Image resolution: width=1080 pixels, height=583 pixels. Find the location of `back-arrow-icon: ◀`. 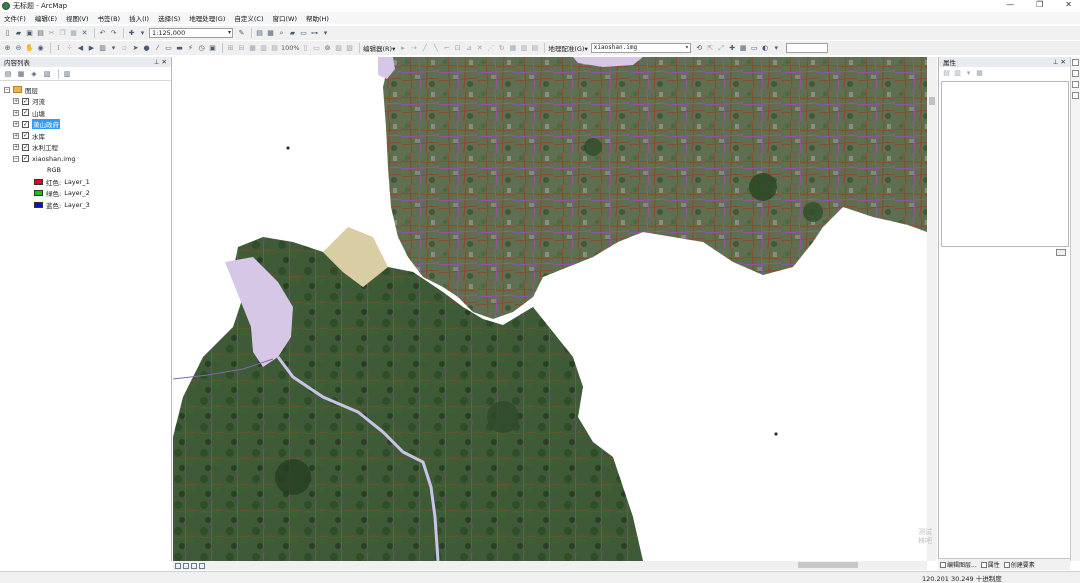

back-arrow-icon: ◀ is located at coordinates (80, 48).